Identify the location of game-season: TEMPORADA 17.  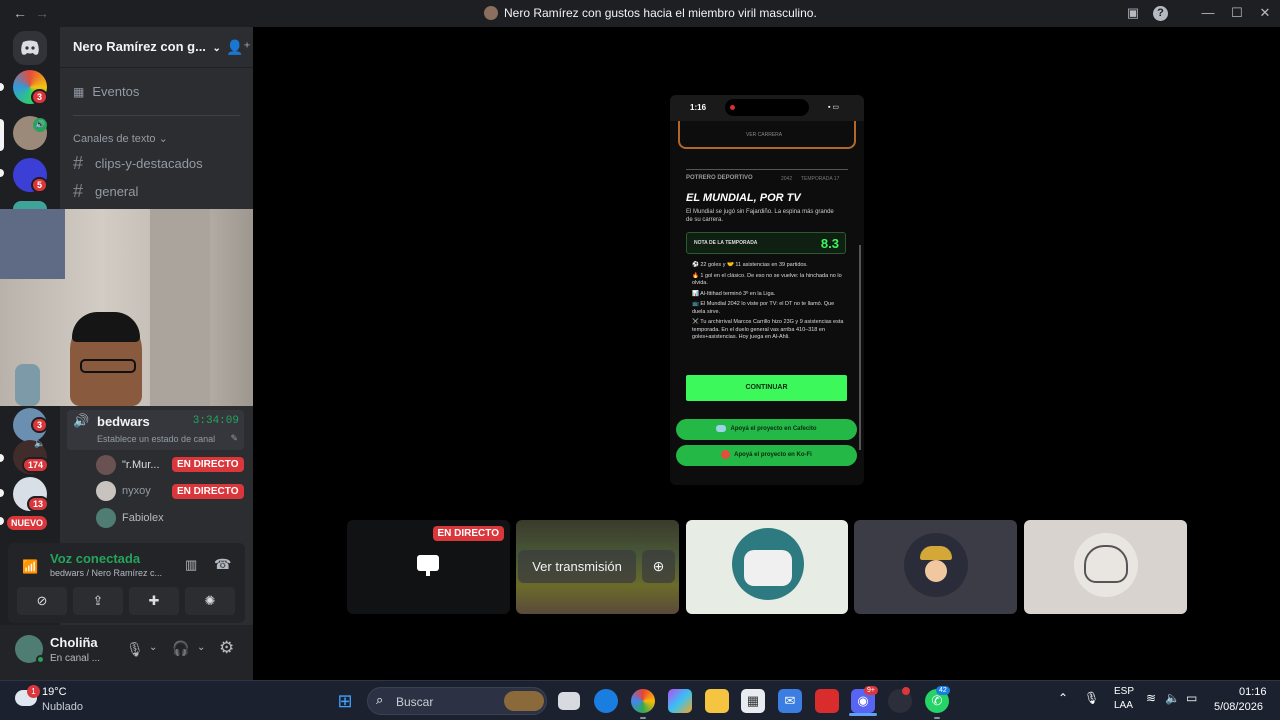
(820, 179).